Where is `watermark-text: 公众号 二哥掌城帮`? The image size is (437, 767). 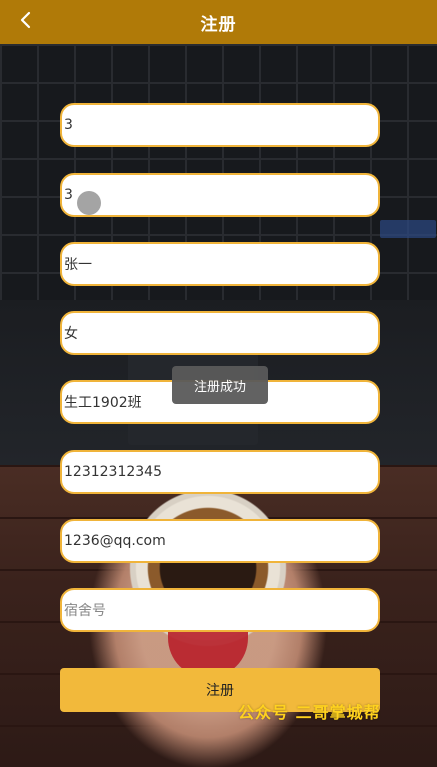
watermark-text: 公众号 二哥掌城帮 is located at coordinates (309, 712).